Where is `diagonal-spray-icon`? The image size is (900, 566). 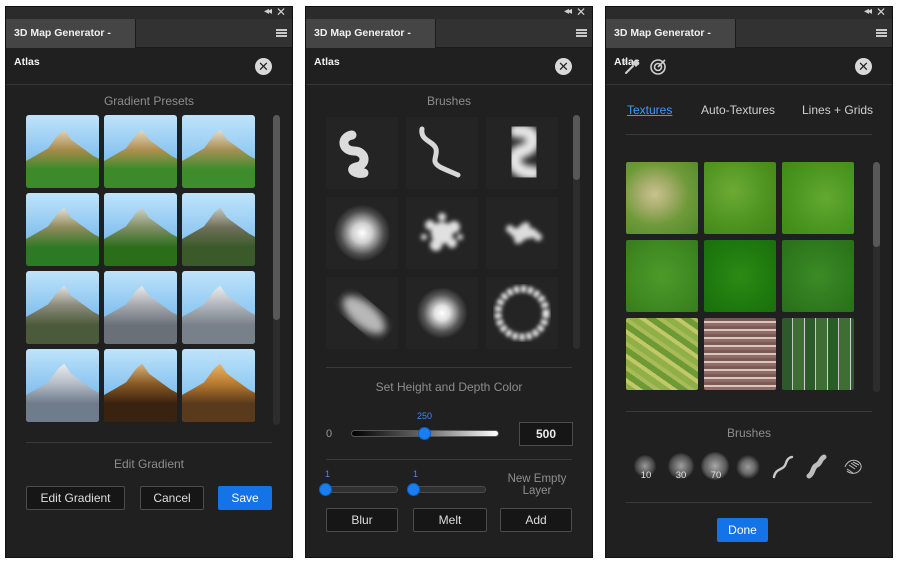 diagonal-spray-icon is located at coordinates (364, 315).